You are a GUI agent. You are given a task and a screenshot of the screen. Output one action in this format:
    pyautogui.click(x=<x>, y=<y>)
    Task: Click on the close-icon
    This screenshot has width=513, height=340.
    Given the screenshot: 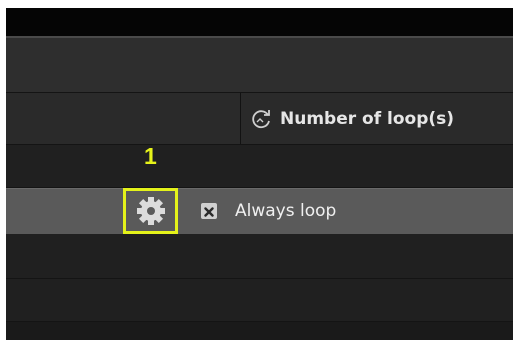 What is the action you would take?
    pyautogui.click(x=209, y=211)
    